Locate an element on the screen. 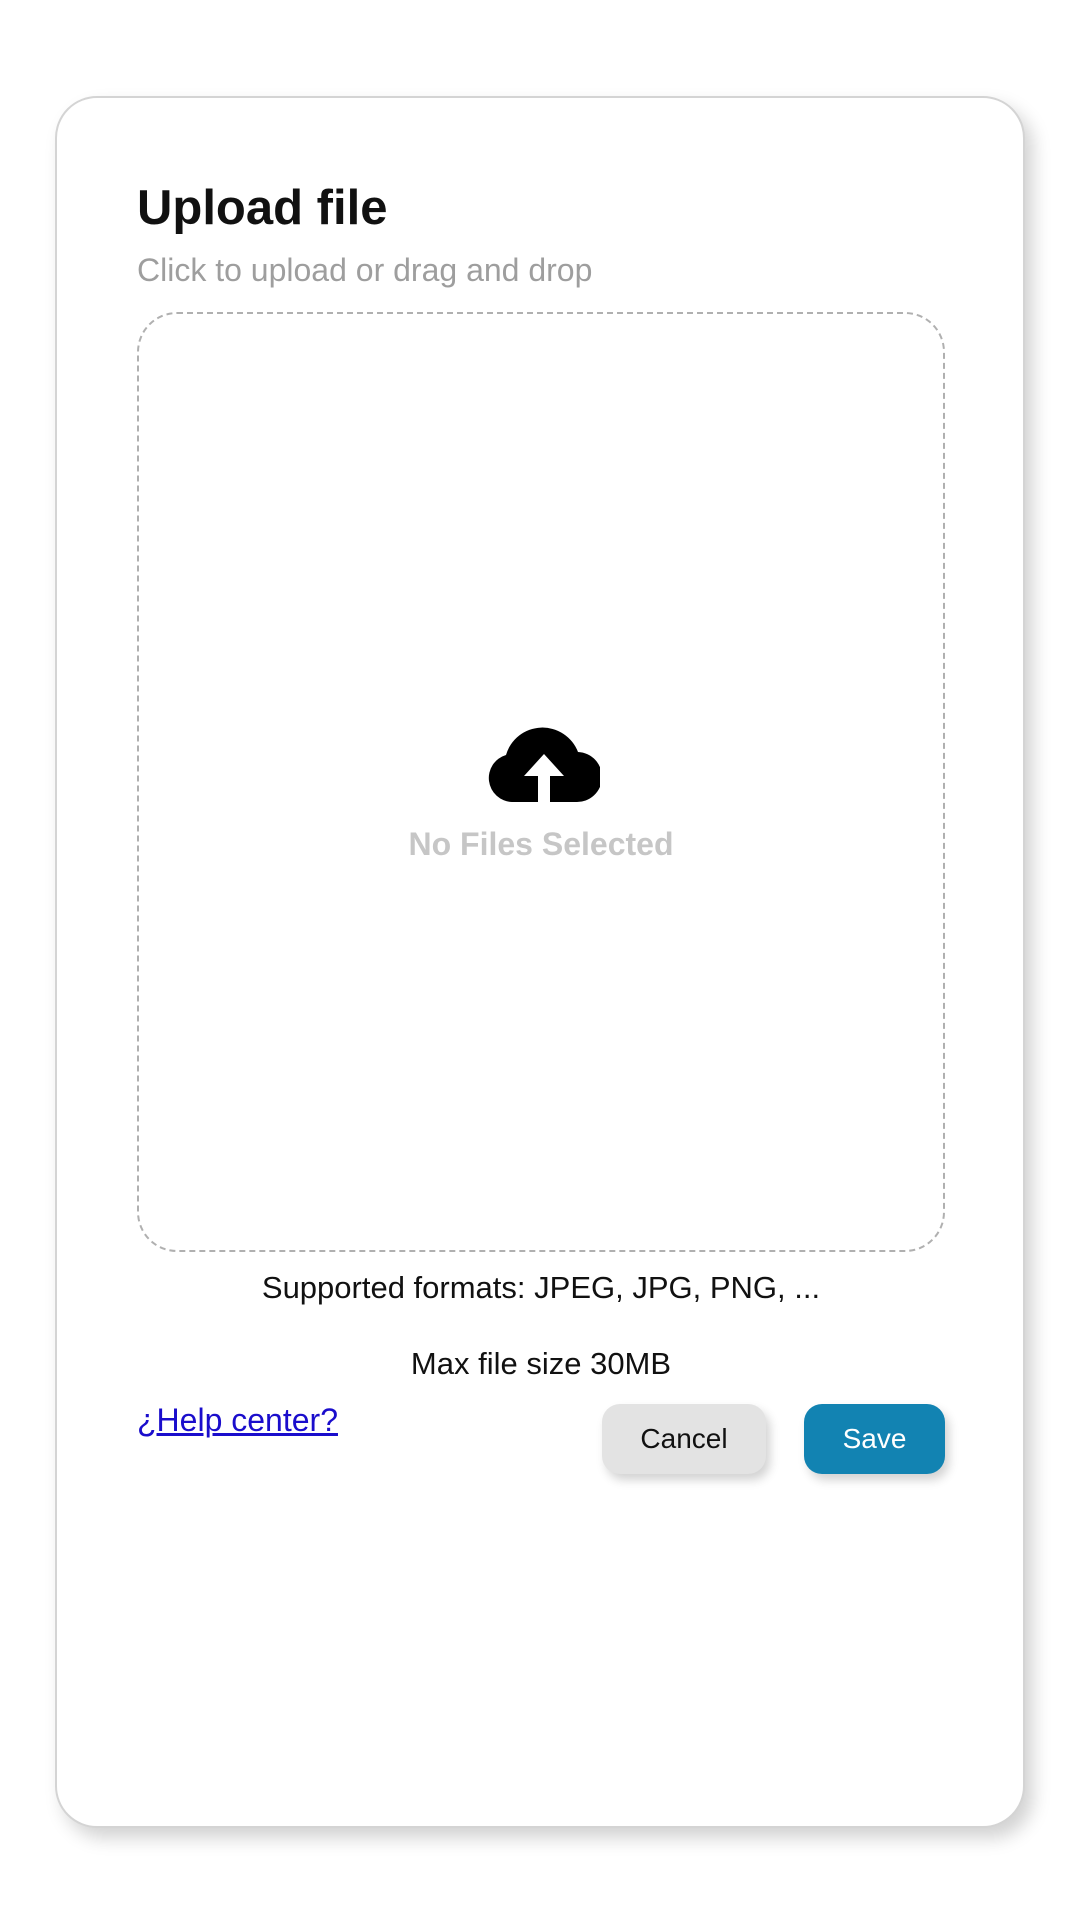  cancel-button: Cancel is located at coordinates (684, 1439).